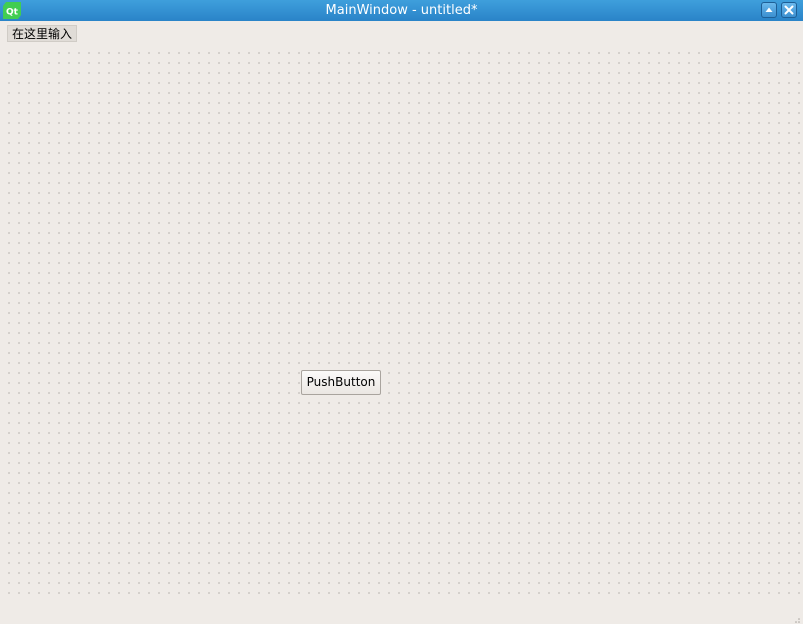 The image size is (803, 624). What do you see at coordinates (42, 33) in the screenshot?
I see `menu-type-here-item: 在这里输入` at bounding box center [42, 33].